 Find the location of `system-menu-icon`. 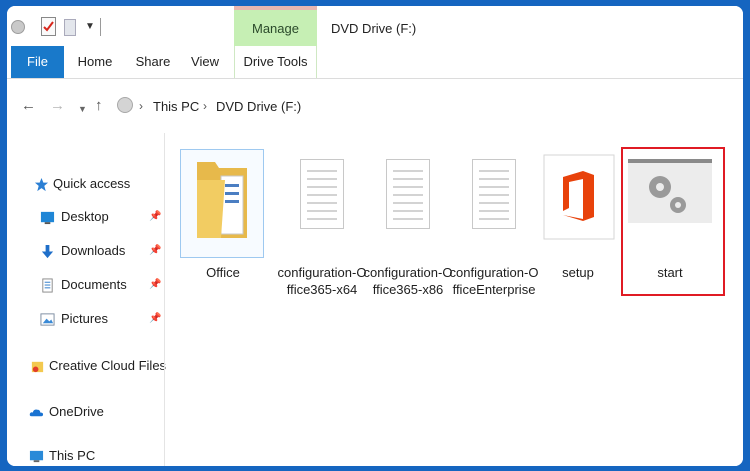

system-menu-icon is located at coordinates (18, 27).